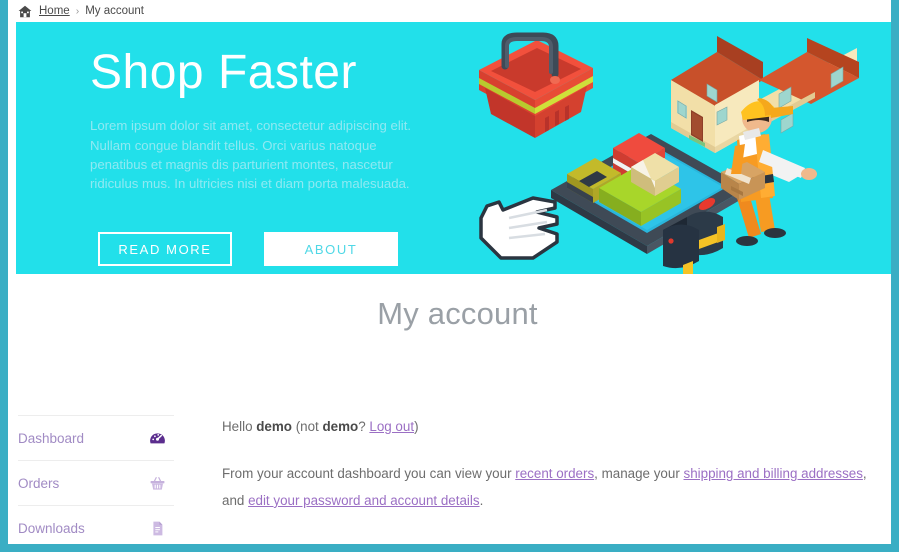 The width and height of the screenshot is (899, 552). I want to click on read-more-button: READ MORE, so click(165, 249).